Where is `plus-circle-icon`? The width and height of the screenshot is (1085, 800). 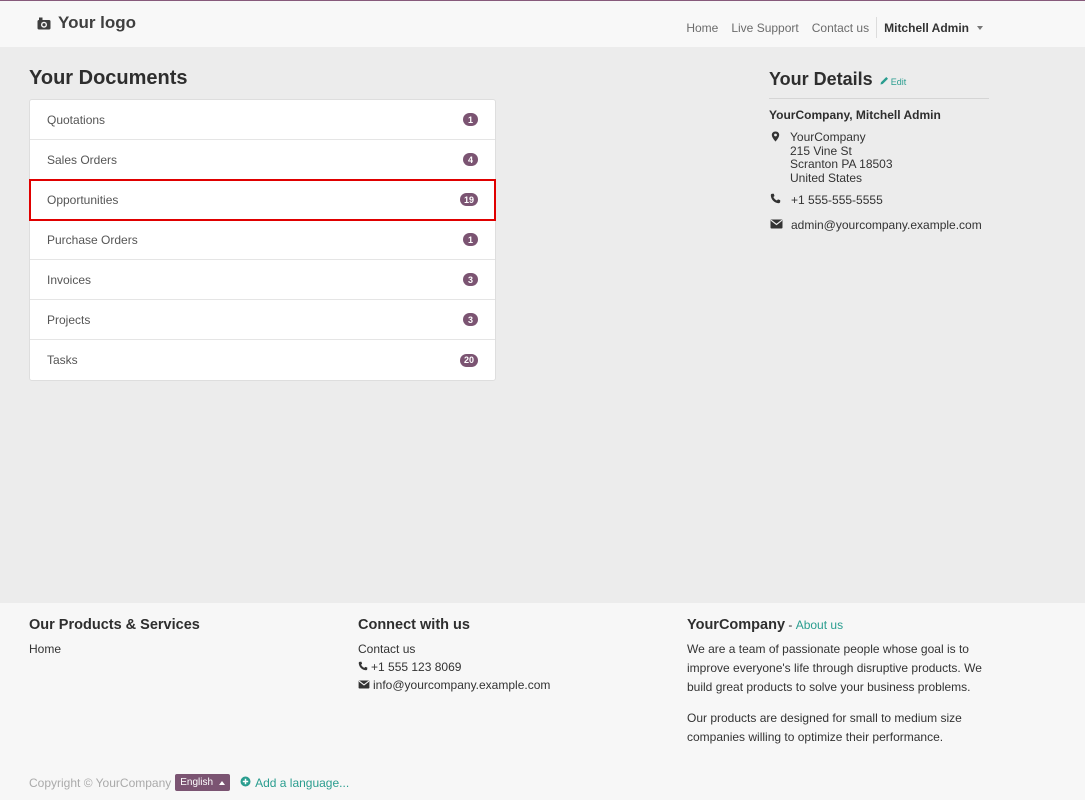 plus-circle-icon is located at coordinates (245, 783).